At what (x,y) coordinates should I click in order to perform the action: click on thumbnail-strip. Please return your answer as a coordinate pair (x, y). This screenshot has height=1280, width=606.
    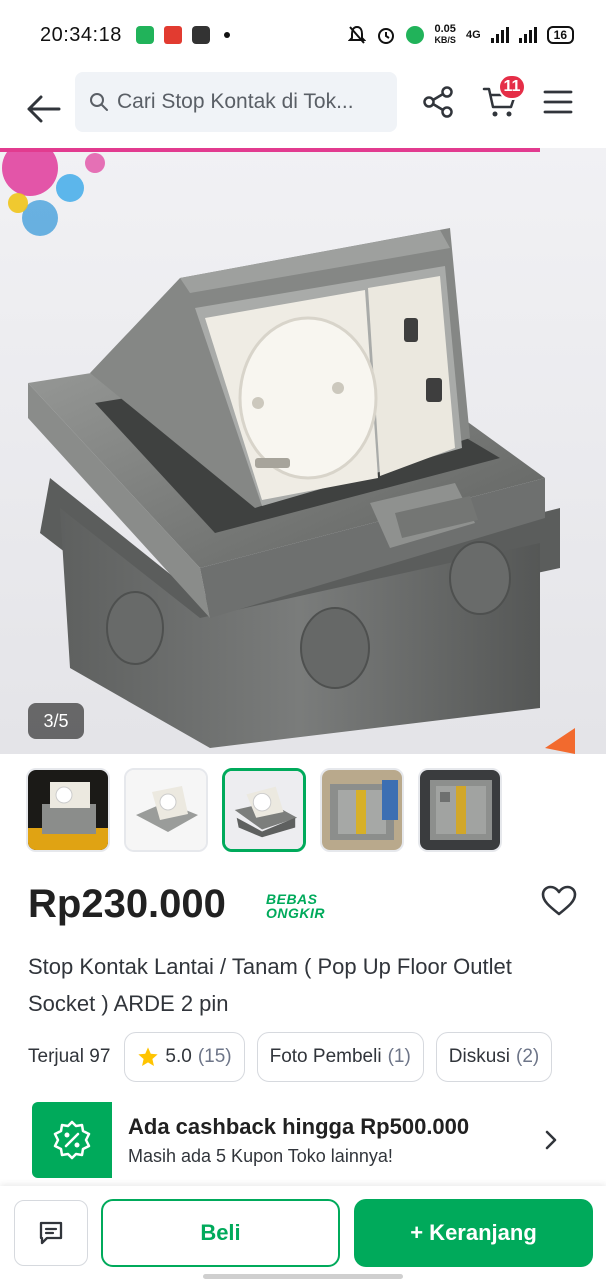
    Looking at the image, I should click on (264, 810).